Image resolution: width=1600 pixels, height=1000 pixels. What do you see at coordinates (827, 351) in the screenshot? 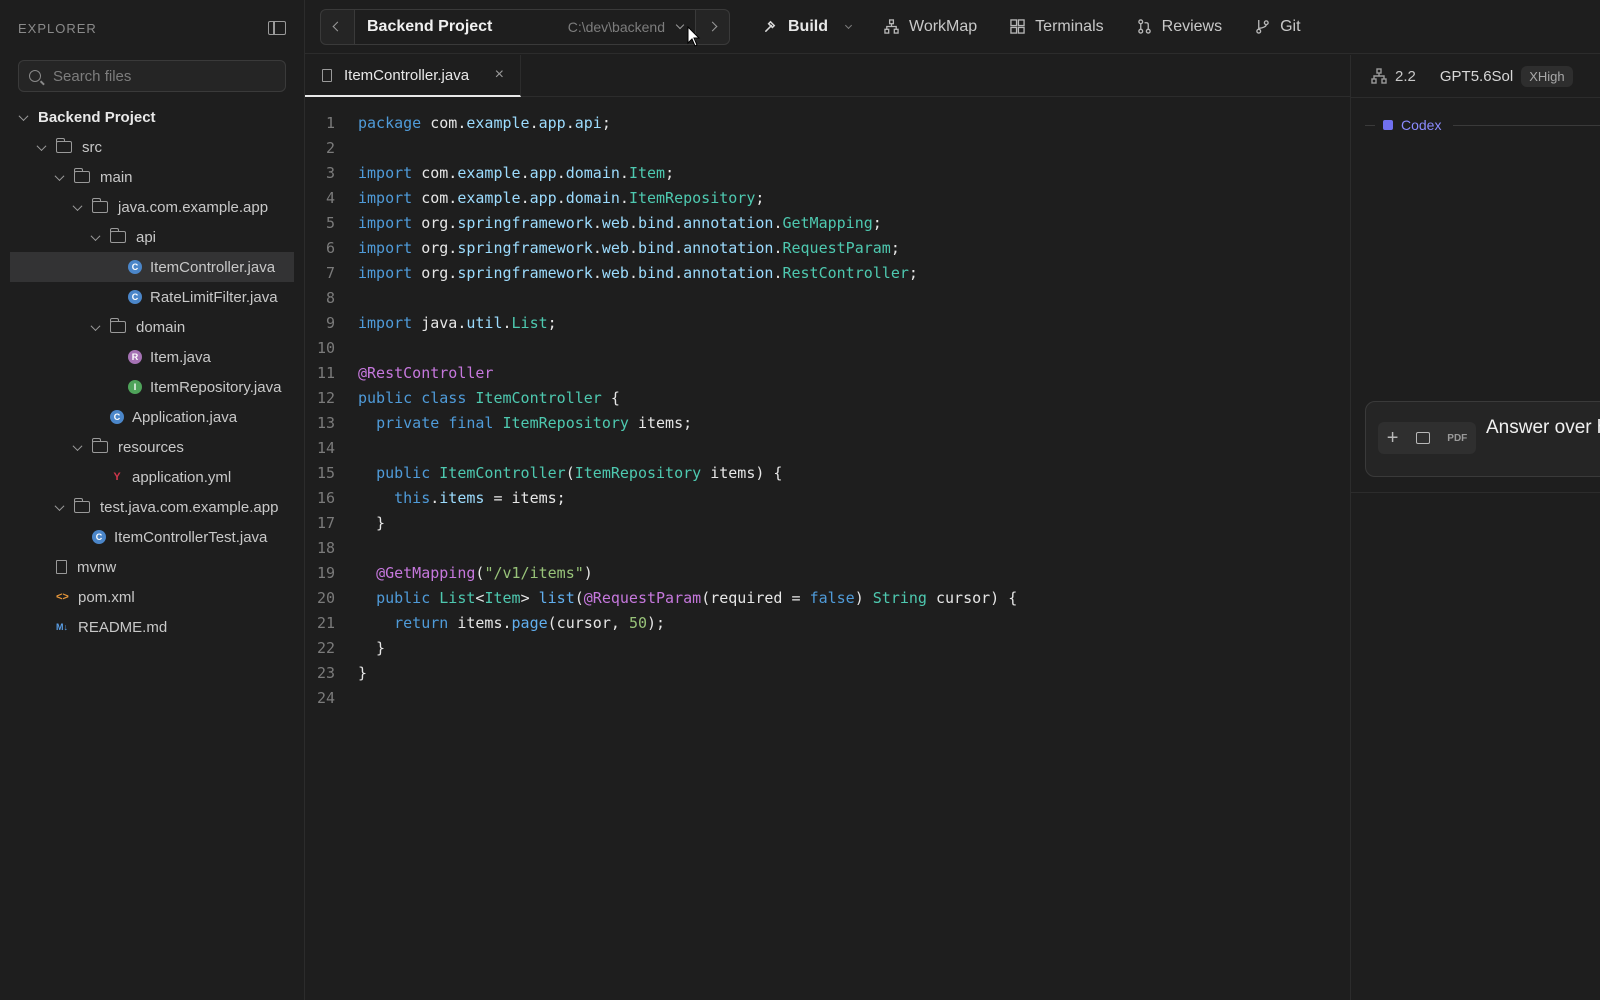
I see `code-line: 10` at bounding box center [827, 351].